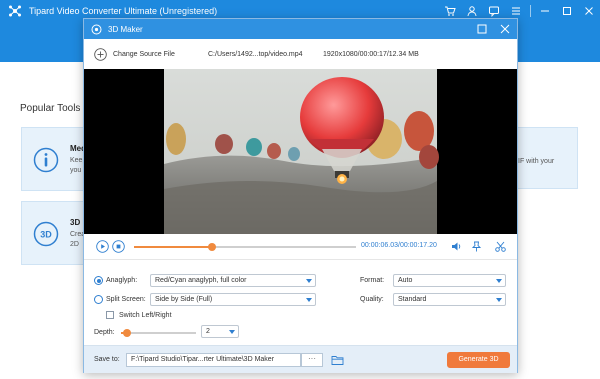 The image size is (600, 379). Describe the element at coordinates (122, 280) in the screenshot. I see `anaglyph-label: Anaglyph:` at that location.